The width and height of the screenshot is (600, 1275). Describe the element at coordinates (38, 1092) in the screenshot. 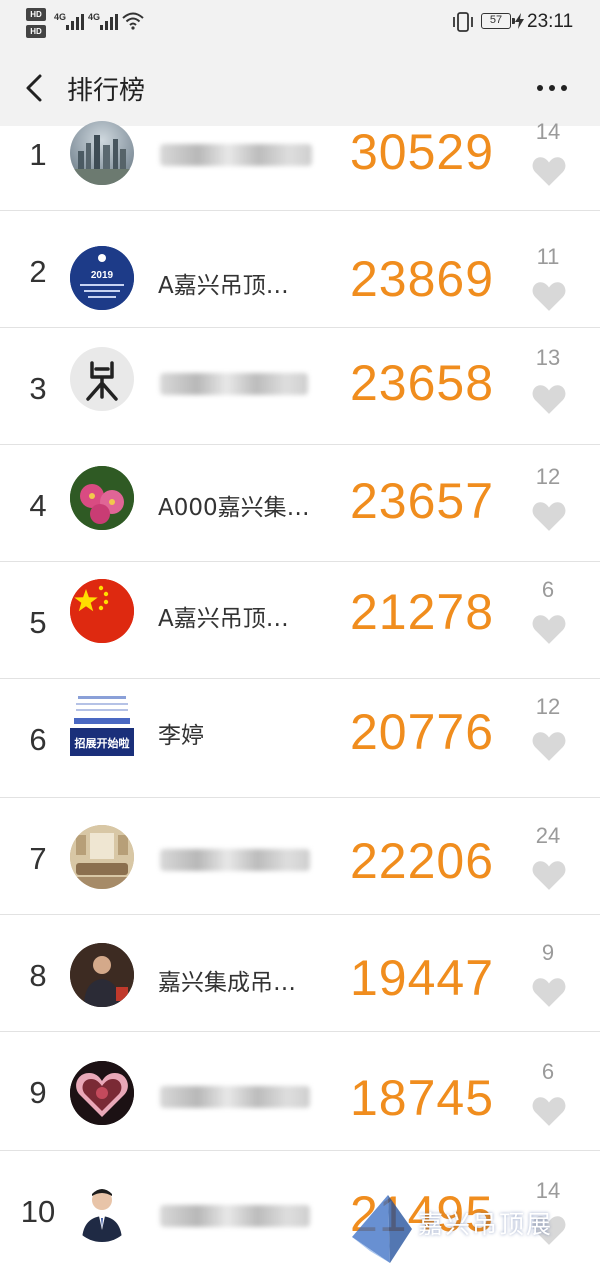

I see `rank-number: 9` at that location.